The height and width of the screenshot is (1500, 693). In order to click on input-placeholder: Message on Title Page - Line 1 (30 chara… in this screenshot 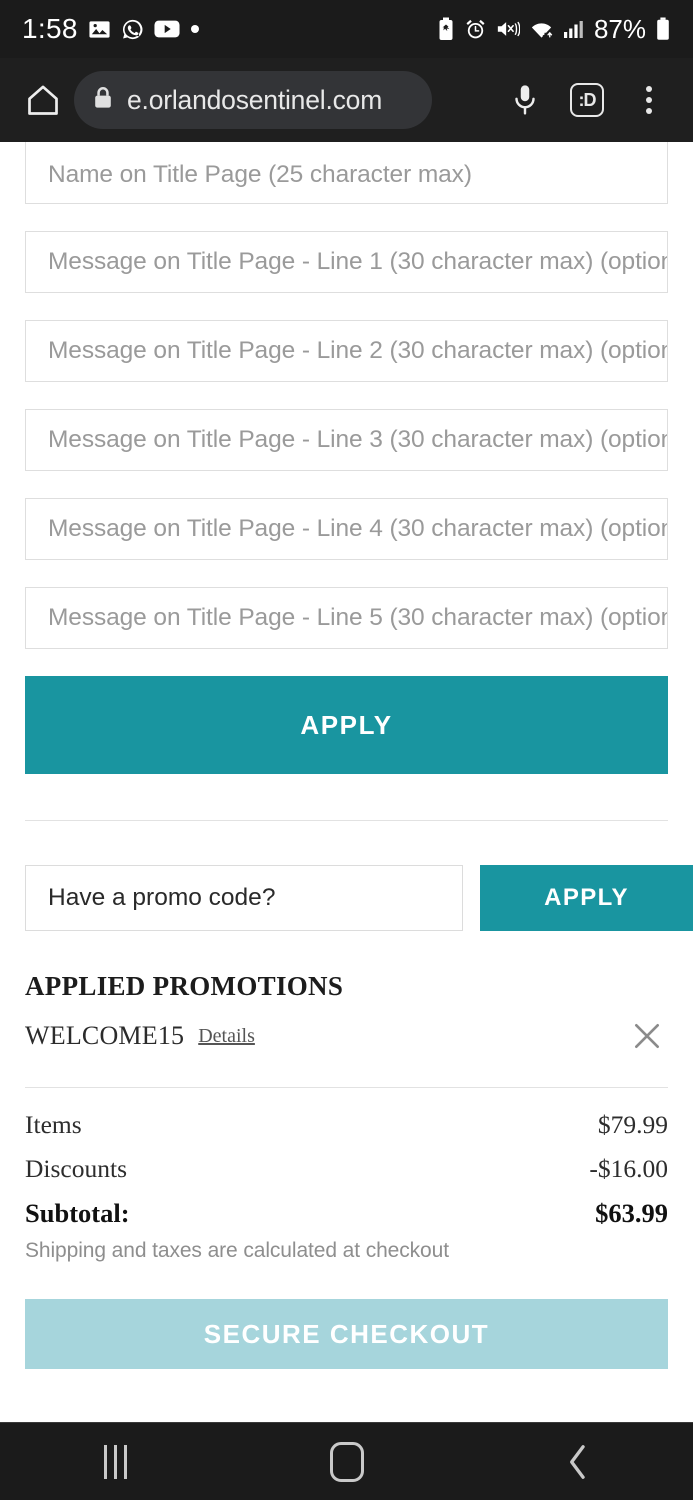, I will do `click(358, 261)`.